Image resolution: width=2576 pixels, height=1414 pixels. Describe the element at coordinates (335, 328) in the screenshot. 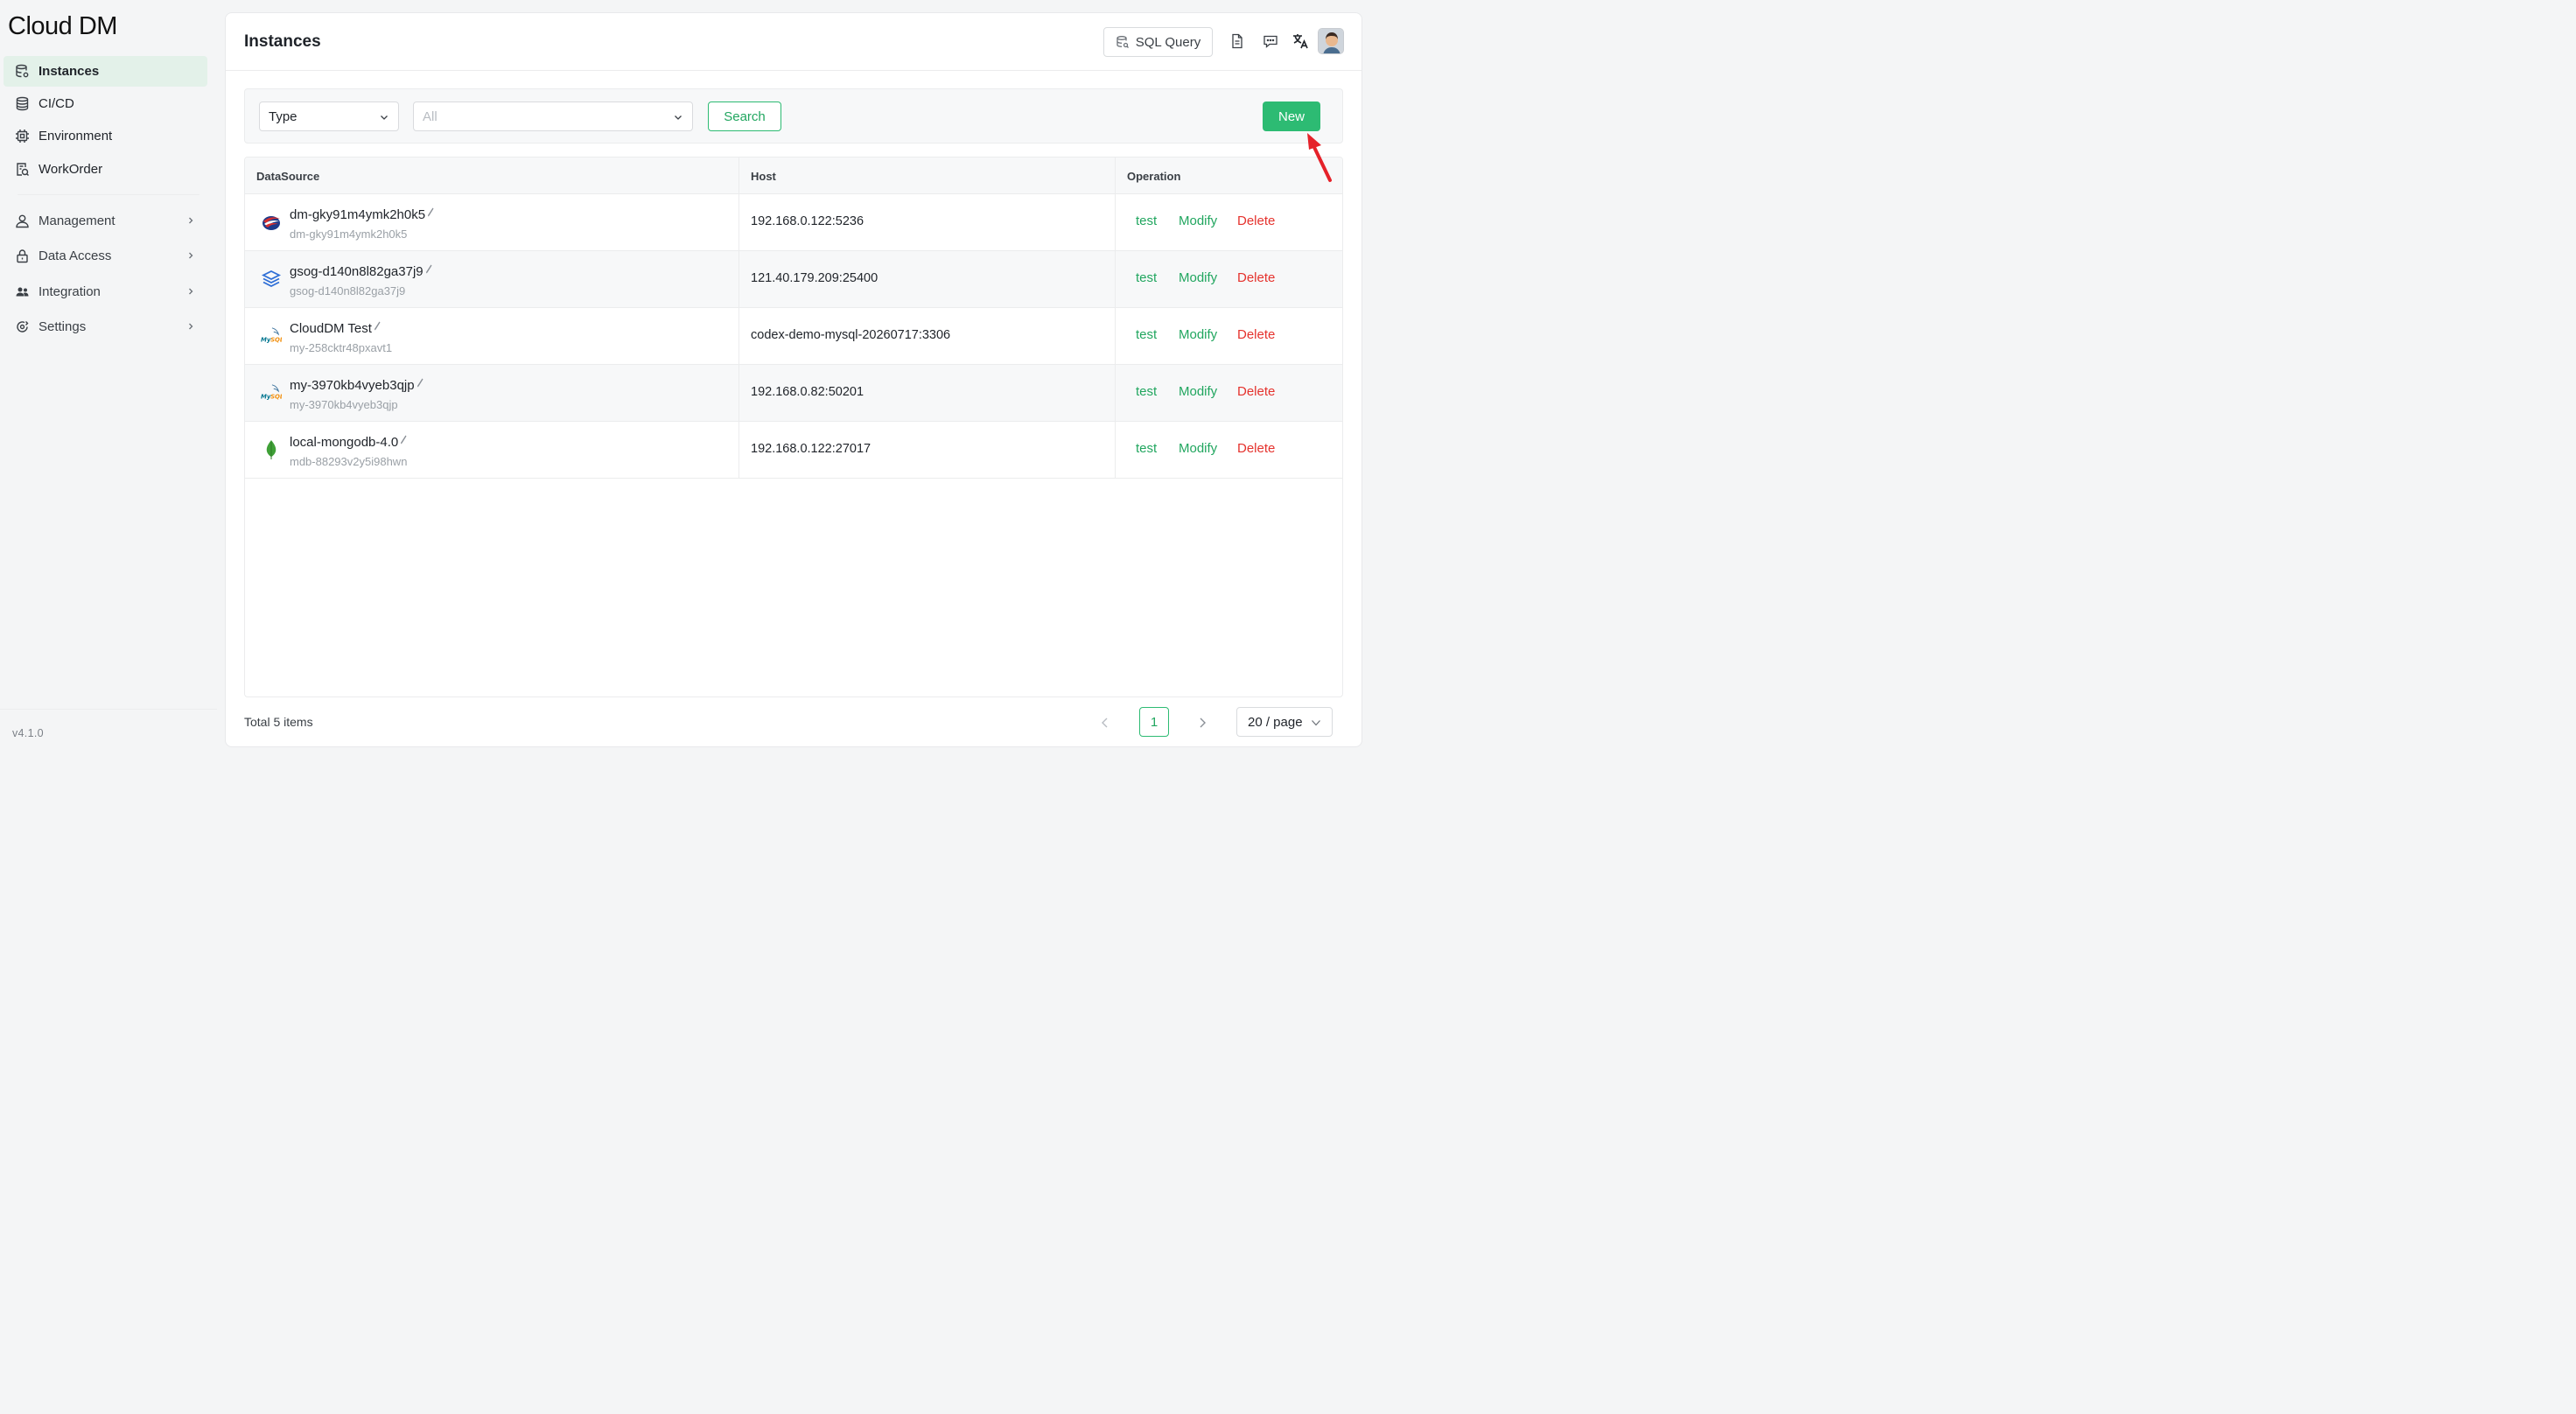

I see `datasource-name: CloudDM Test` at that location.